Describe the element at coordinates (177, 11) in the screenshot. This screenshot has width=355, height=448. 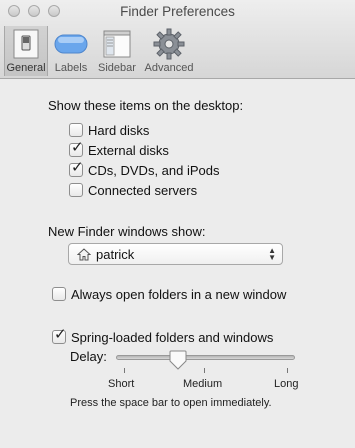
I see `window-title: Finder Preferences` at that location.